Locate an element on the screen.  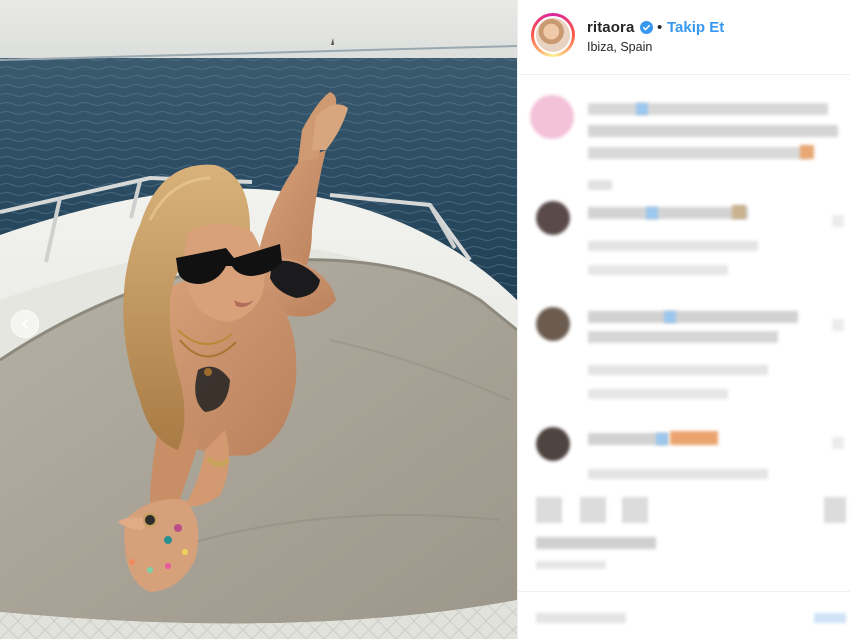
follow-button: Takip Et is located at coordinates (695, 27).